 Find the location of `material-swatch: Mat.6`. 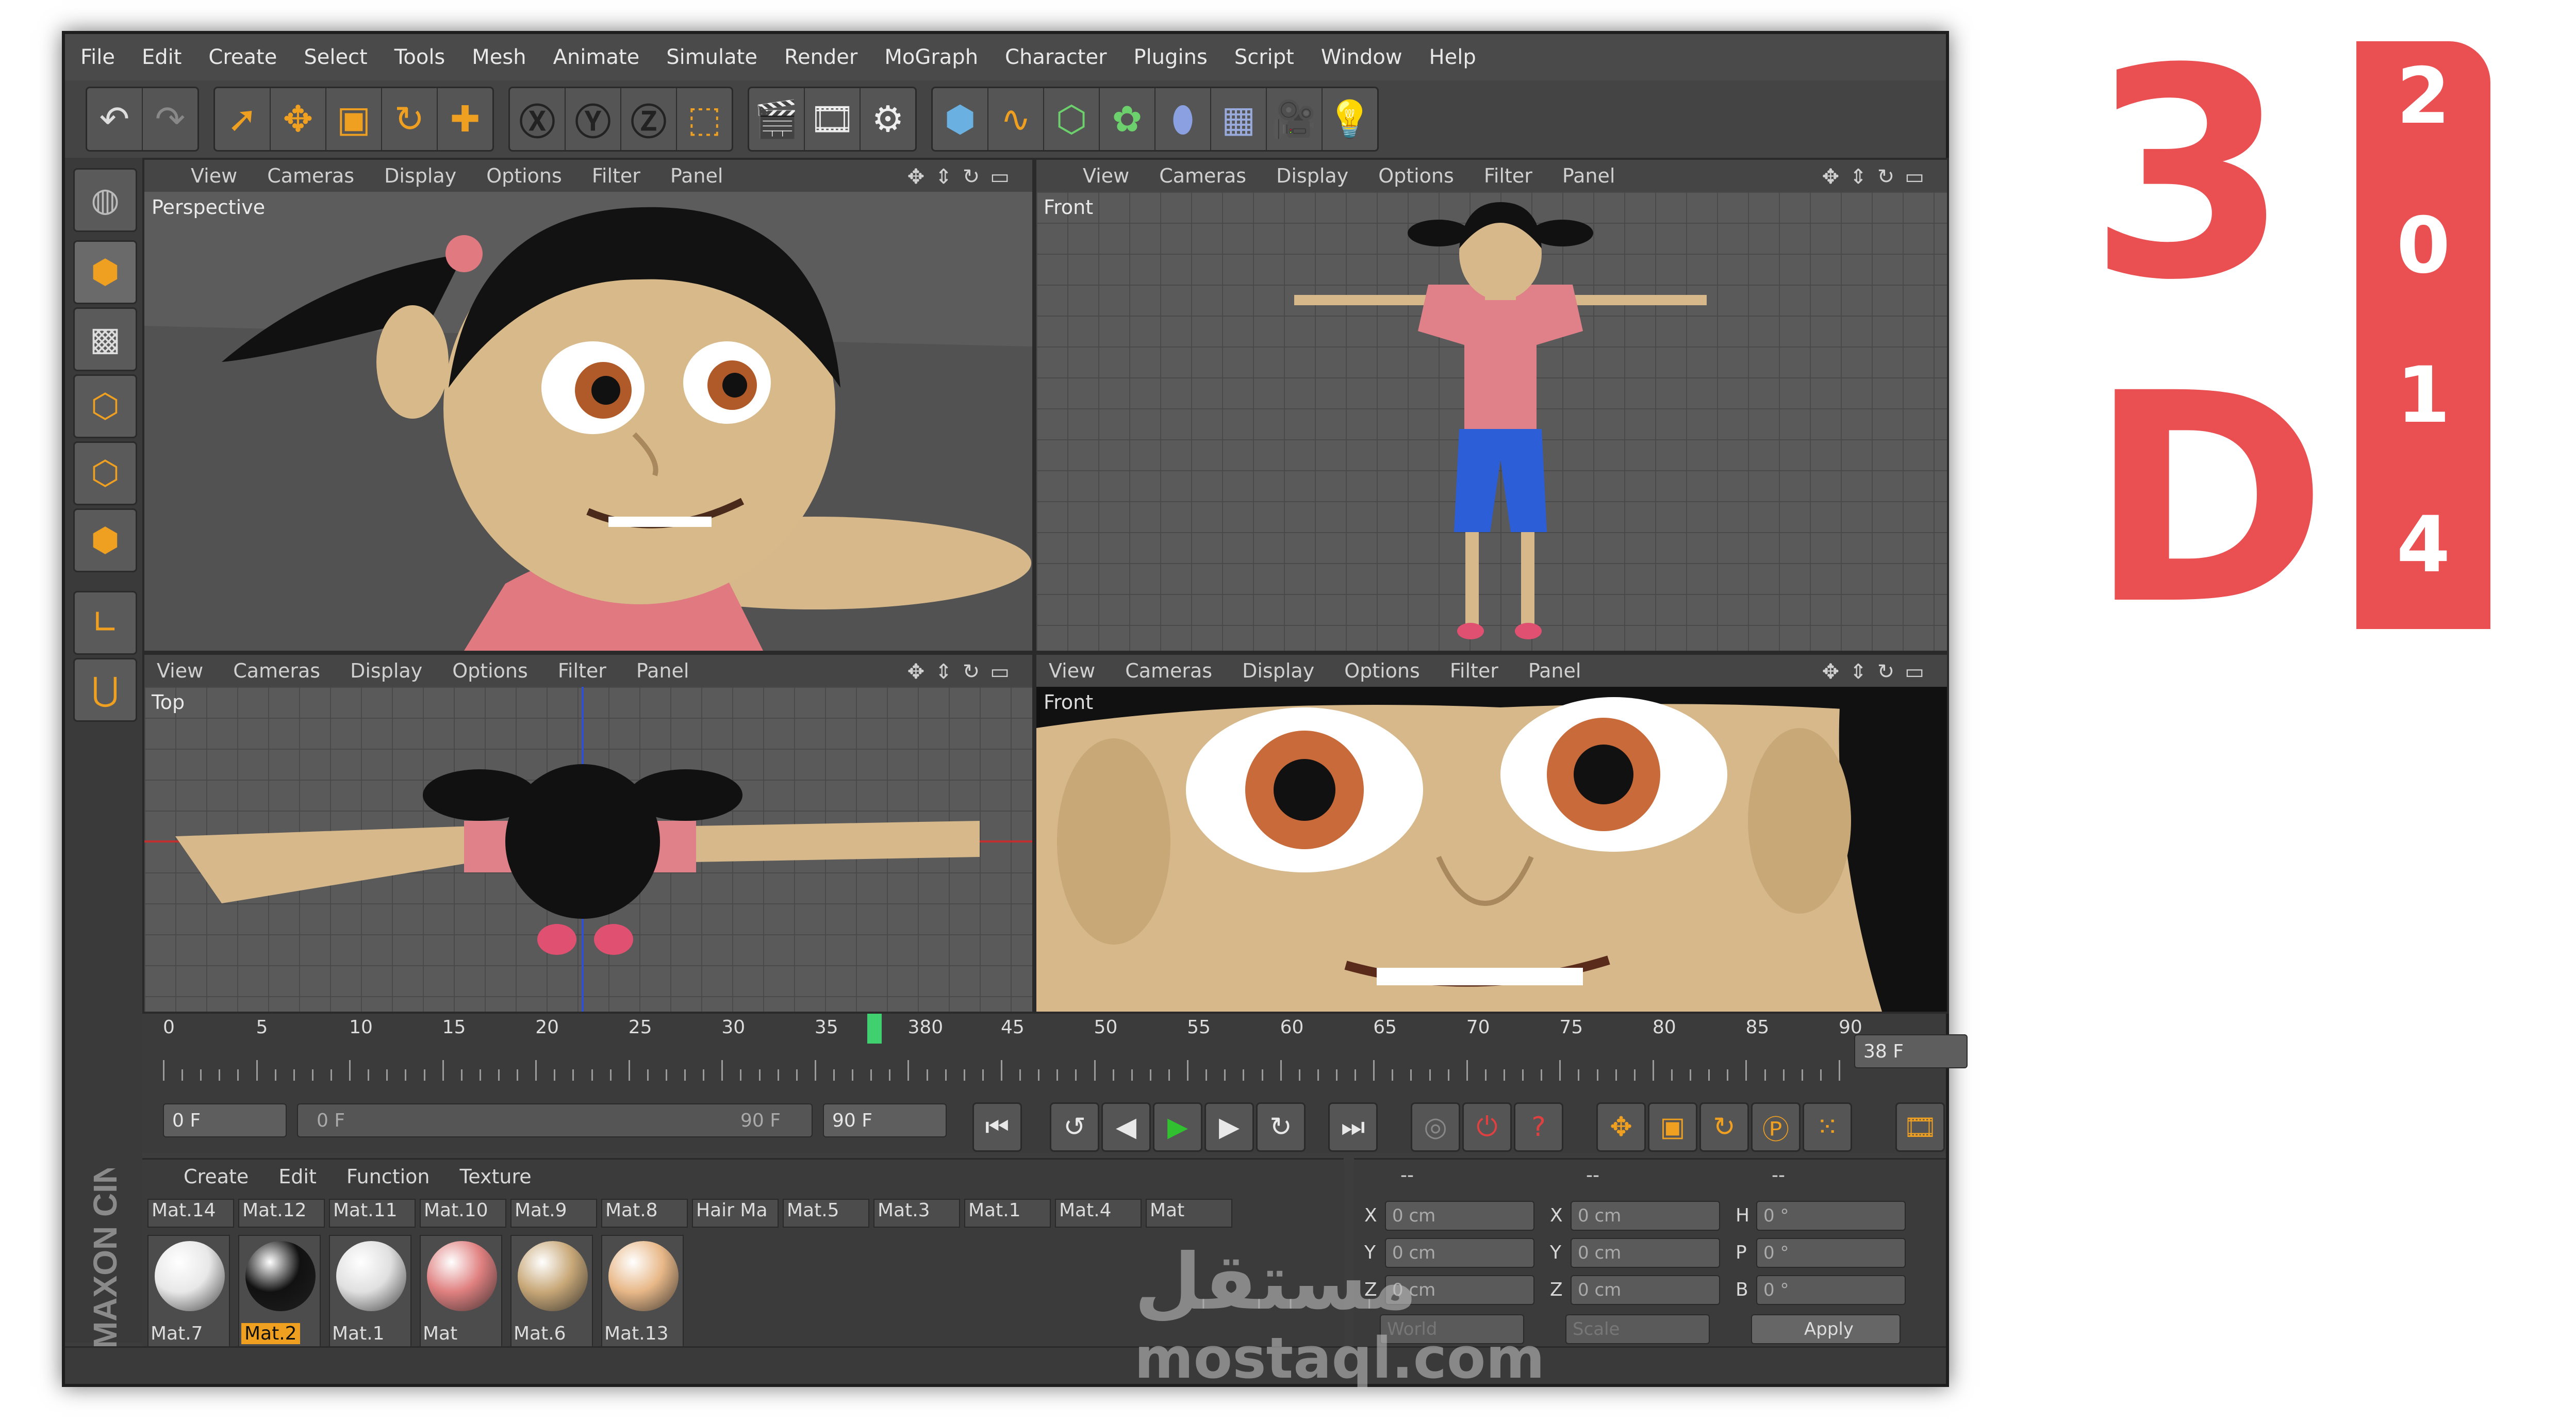

material-swatch: Mat.6 is located at coordinates (551, 1291).